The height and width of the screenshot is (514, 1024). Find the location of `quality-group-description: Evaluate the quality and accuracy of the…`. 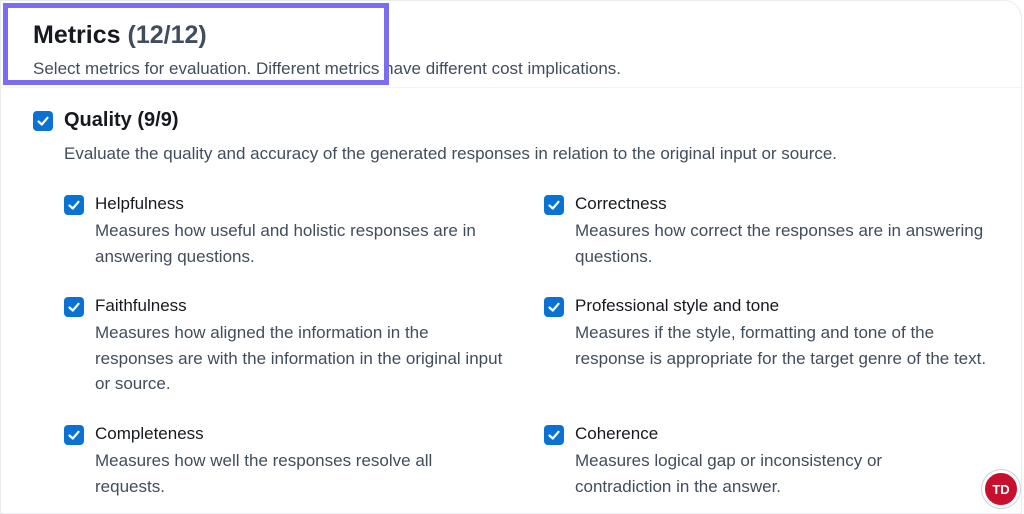

quality-group-description: Evaluate the quality and accuracy of the… is located at coordinates (451, 153).